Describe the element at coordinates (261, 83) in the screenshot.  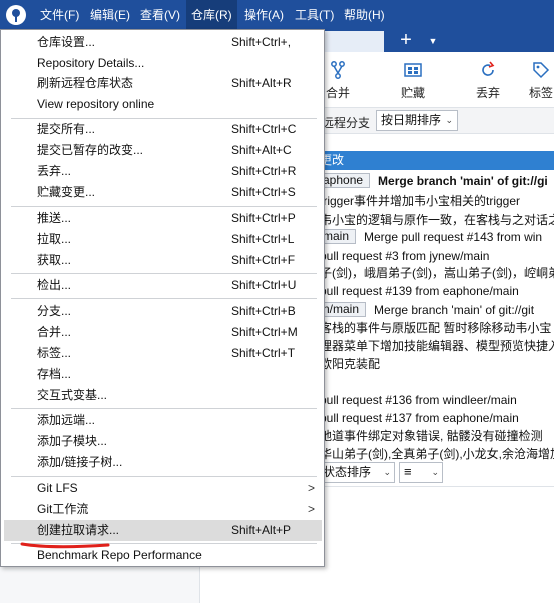
I see `menu-item-shortcut: Shift+Alt+R` at that location.